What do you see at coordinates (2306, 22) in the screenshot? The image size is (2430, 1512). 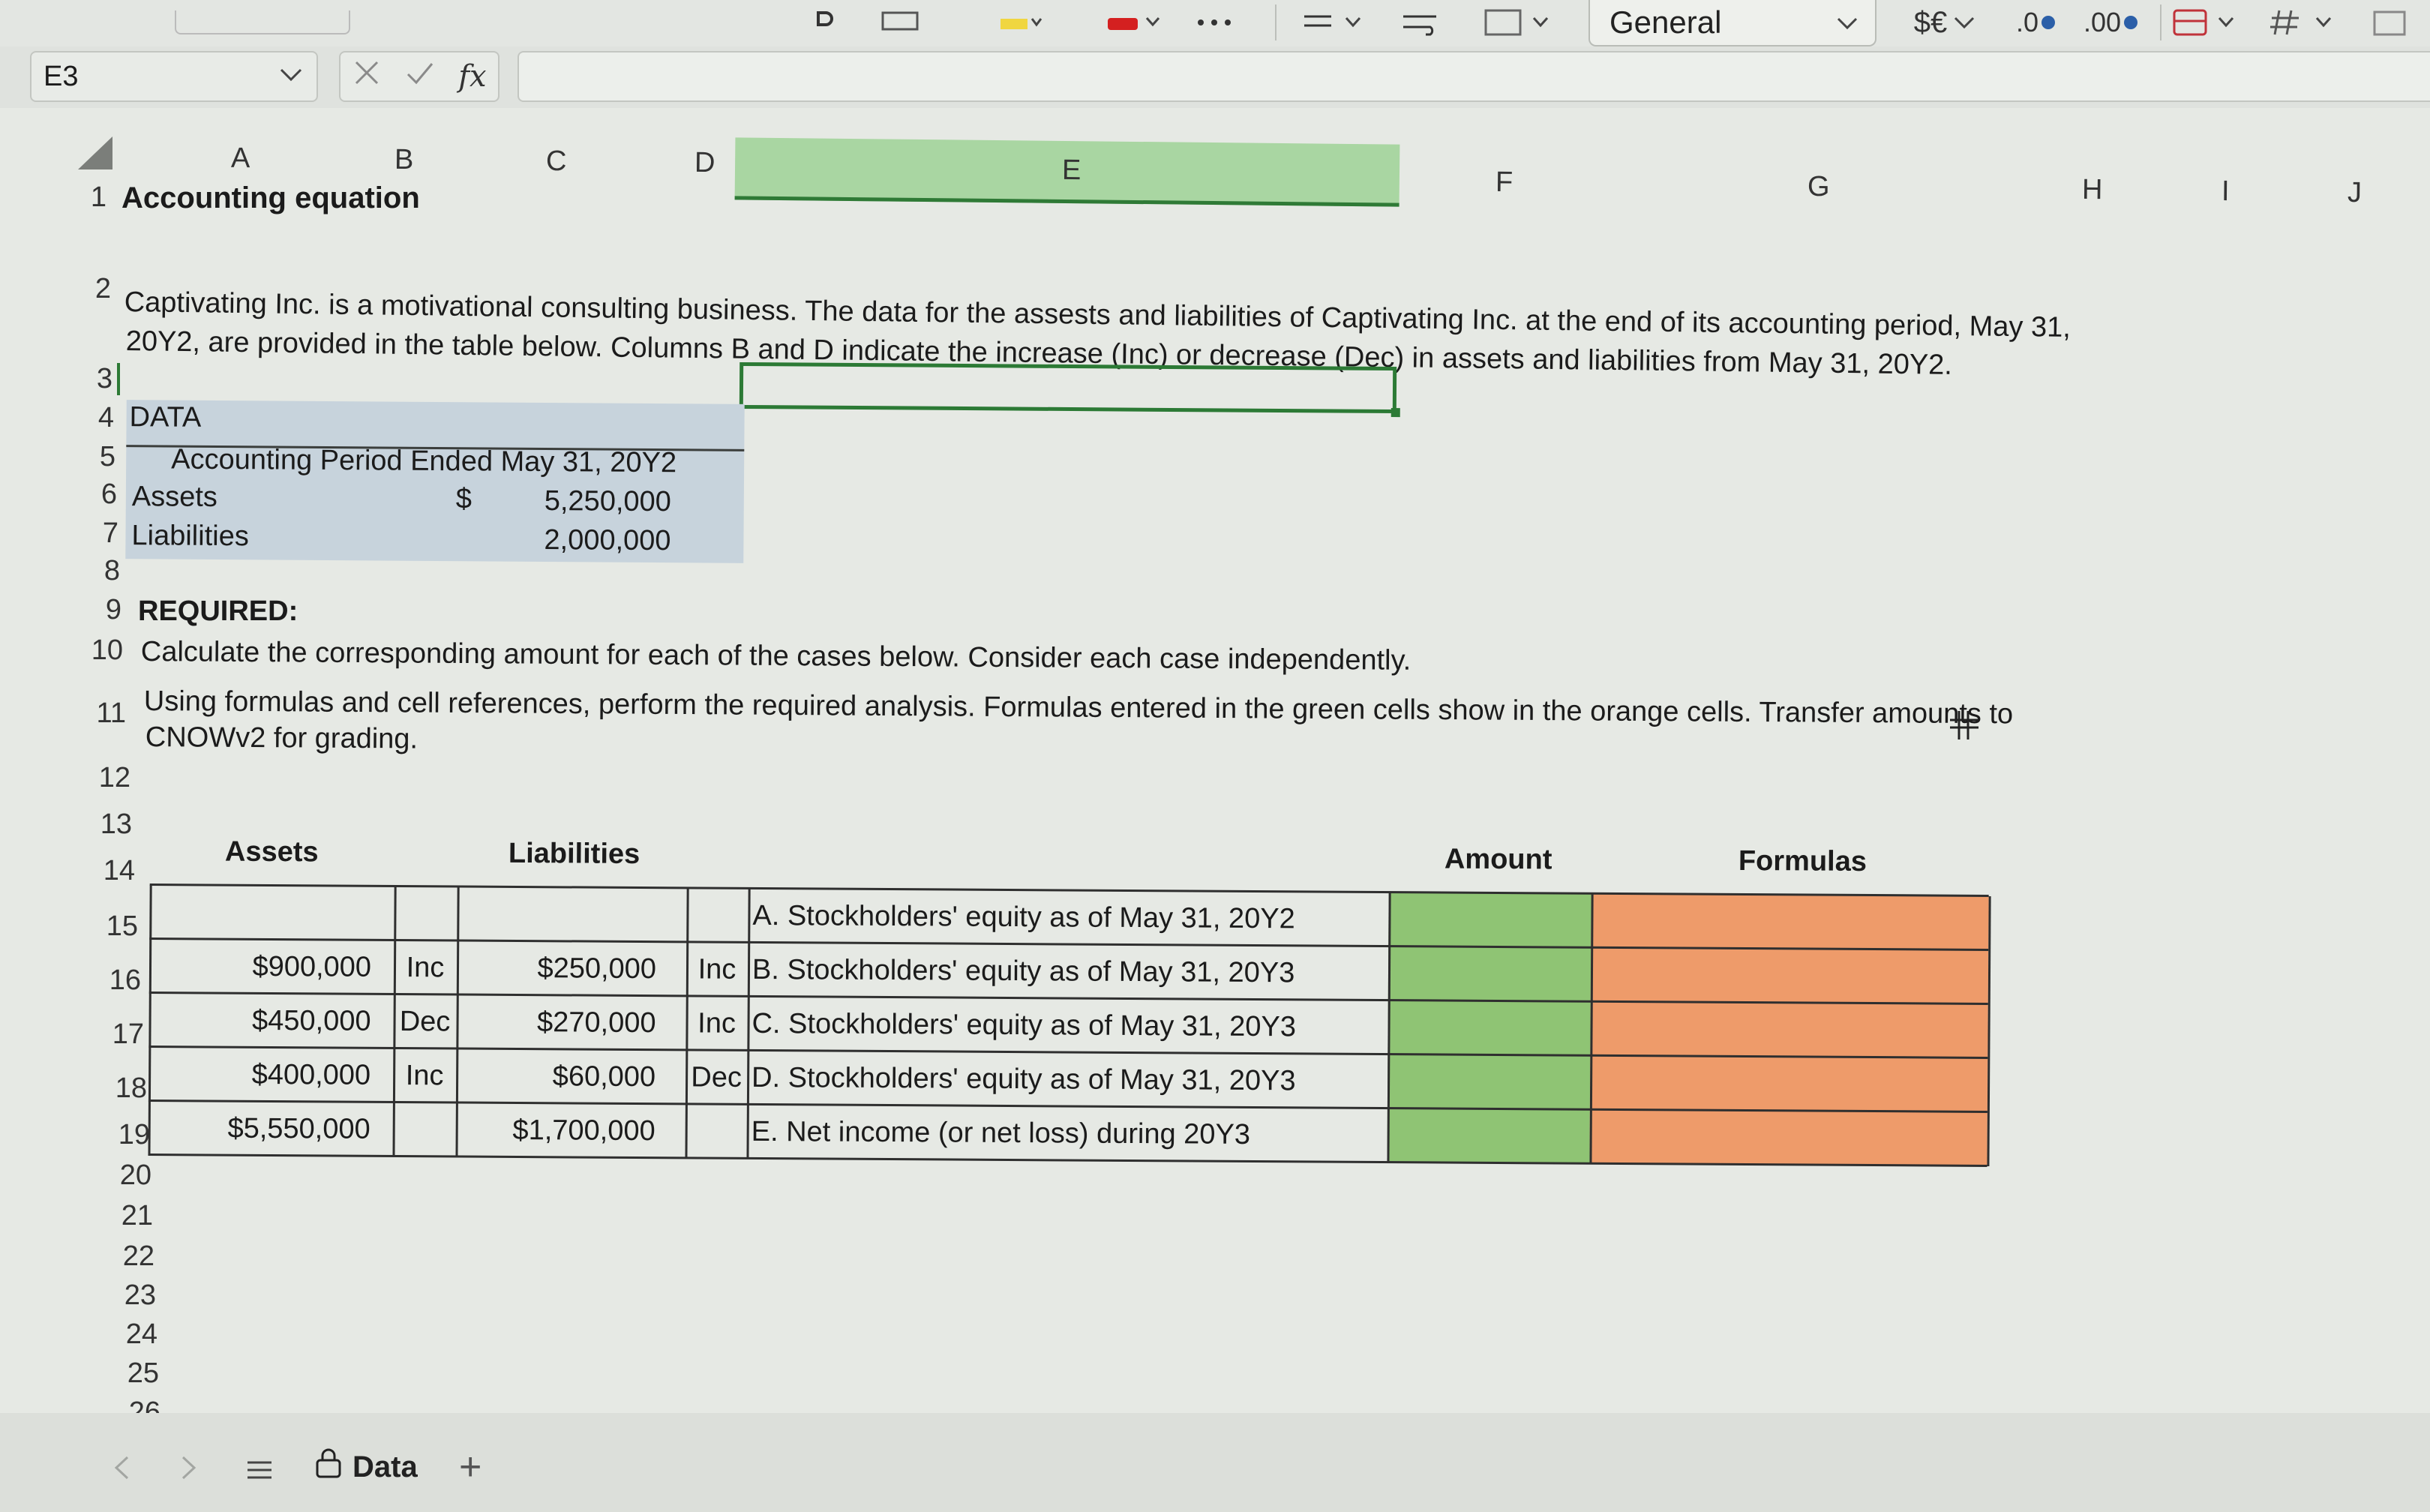 I see `format-as-table-icon` at bounding box center [2306, 22].